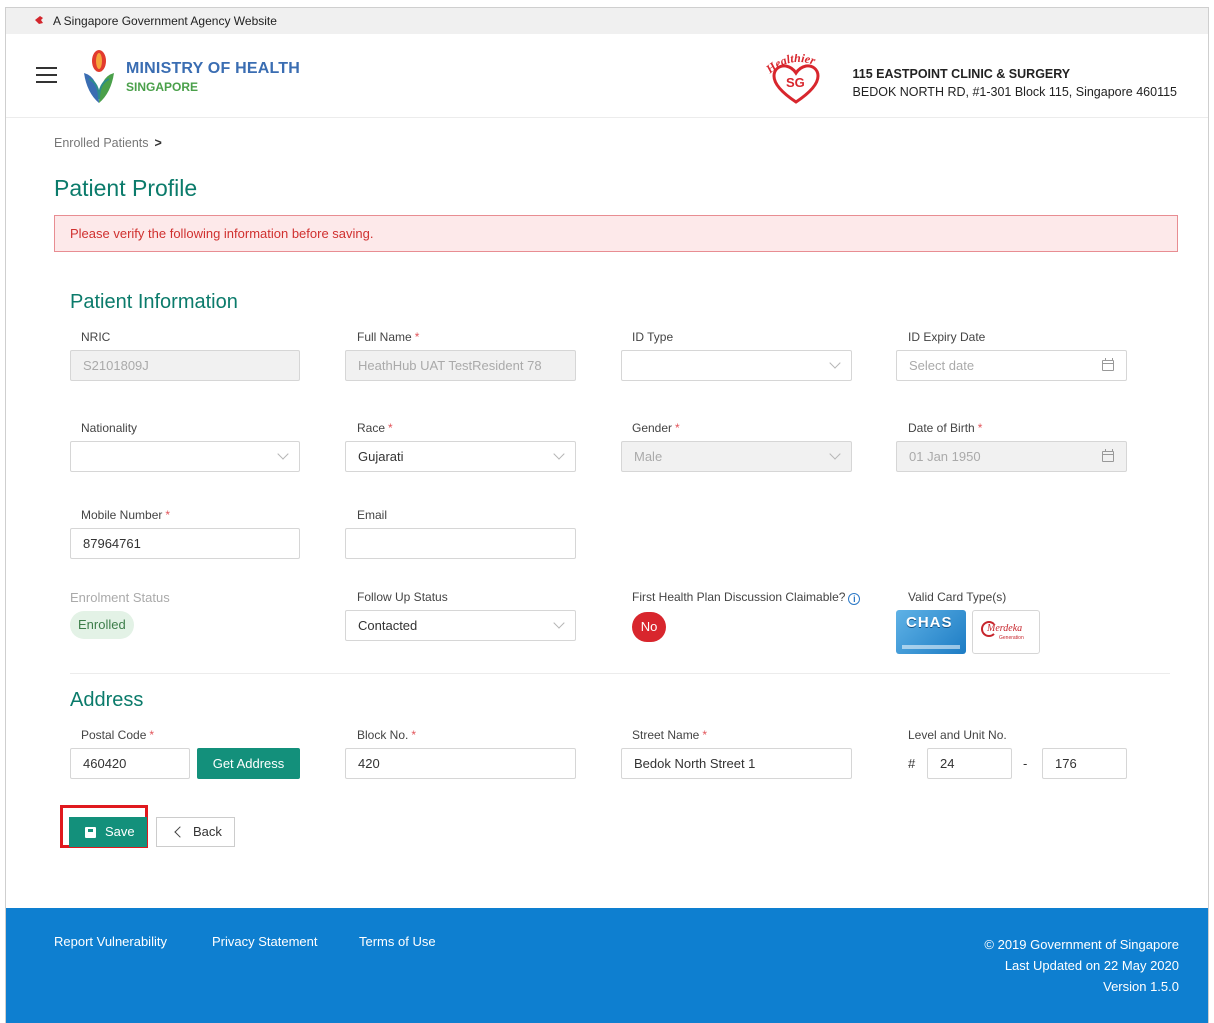  I want to click on gender-label: Gender *, so click(656, 428).